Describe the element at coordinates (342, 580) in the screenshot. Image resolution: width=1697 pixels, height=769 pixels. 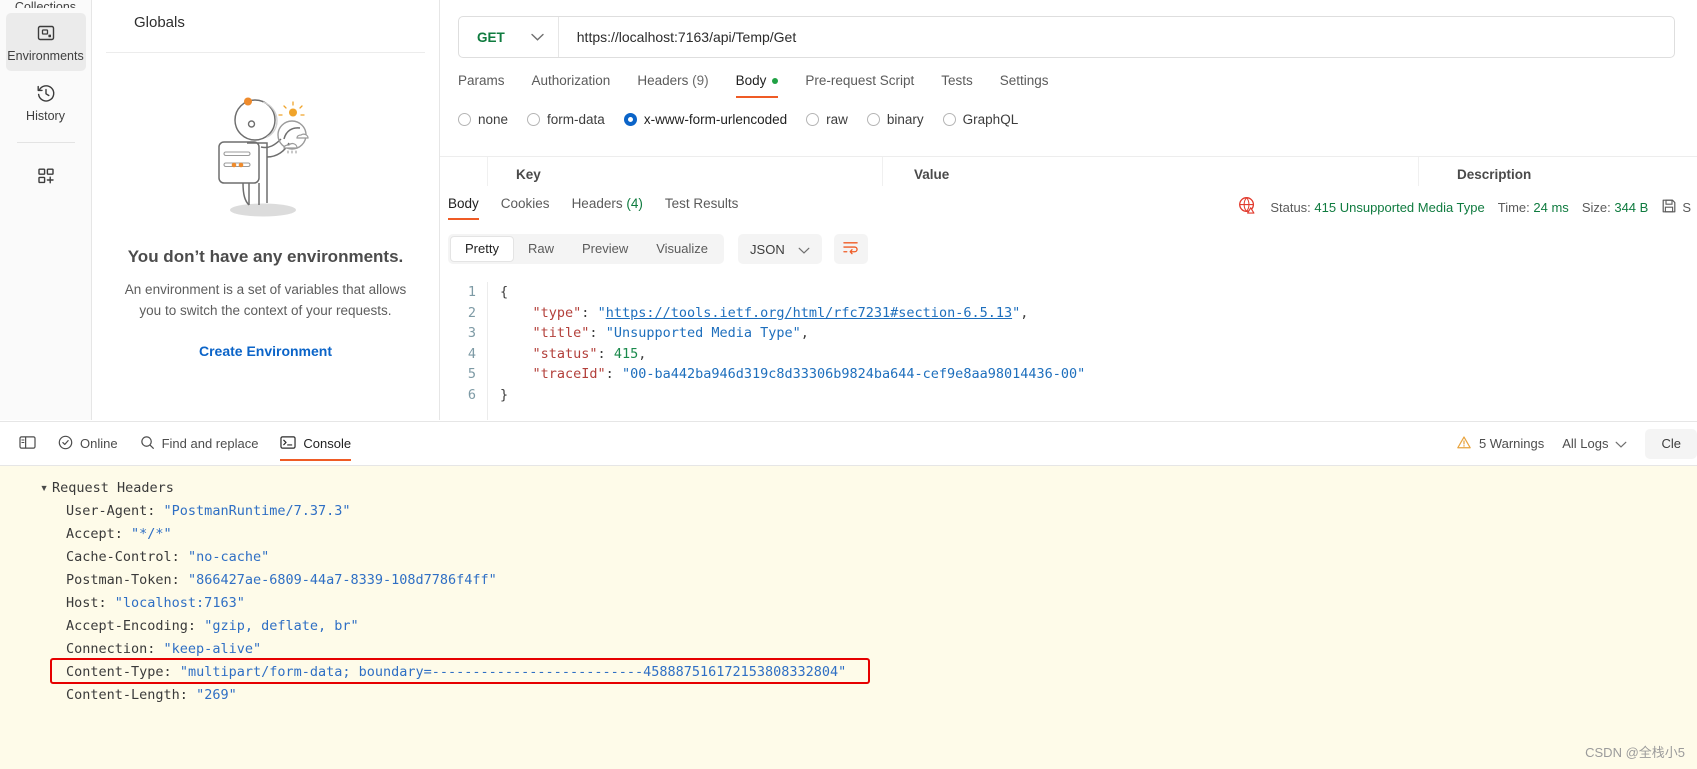
I see `header-value: "866427ae-6809-44a7-8339-108d7786f4ff"` at that location.